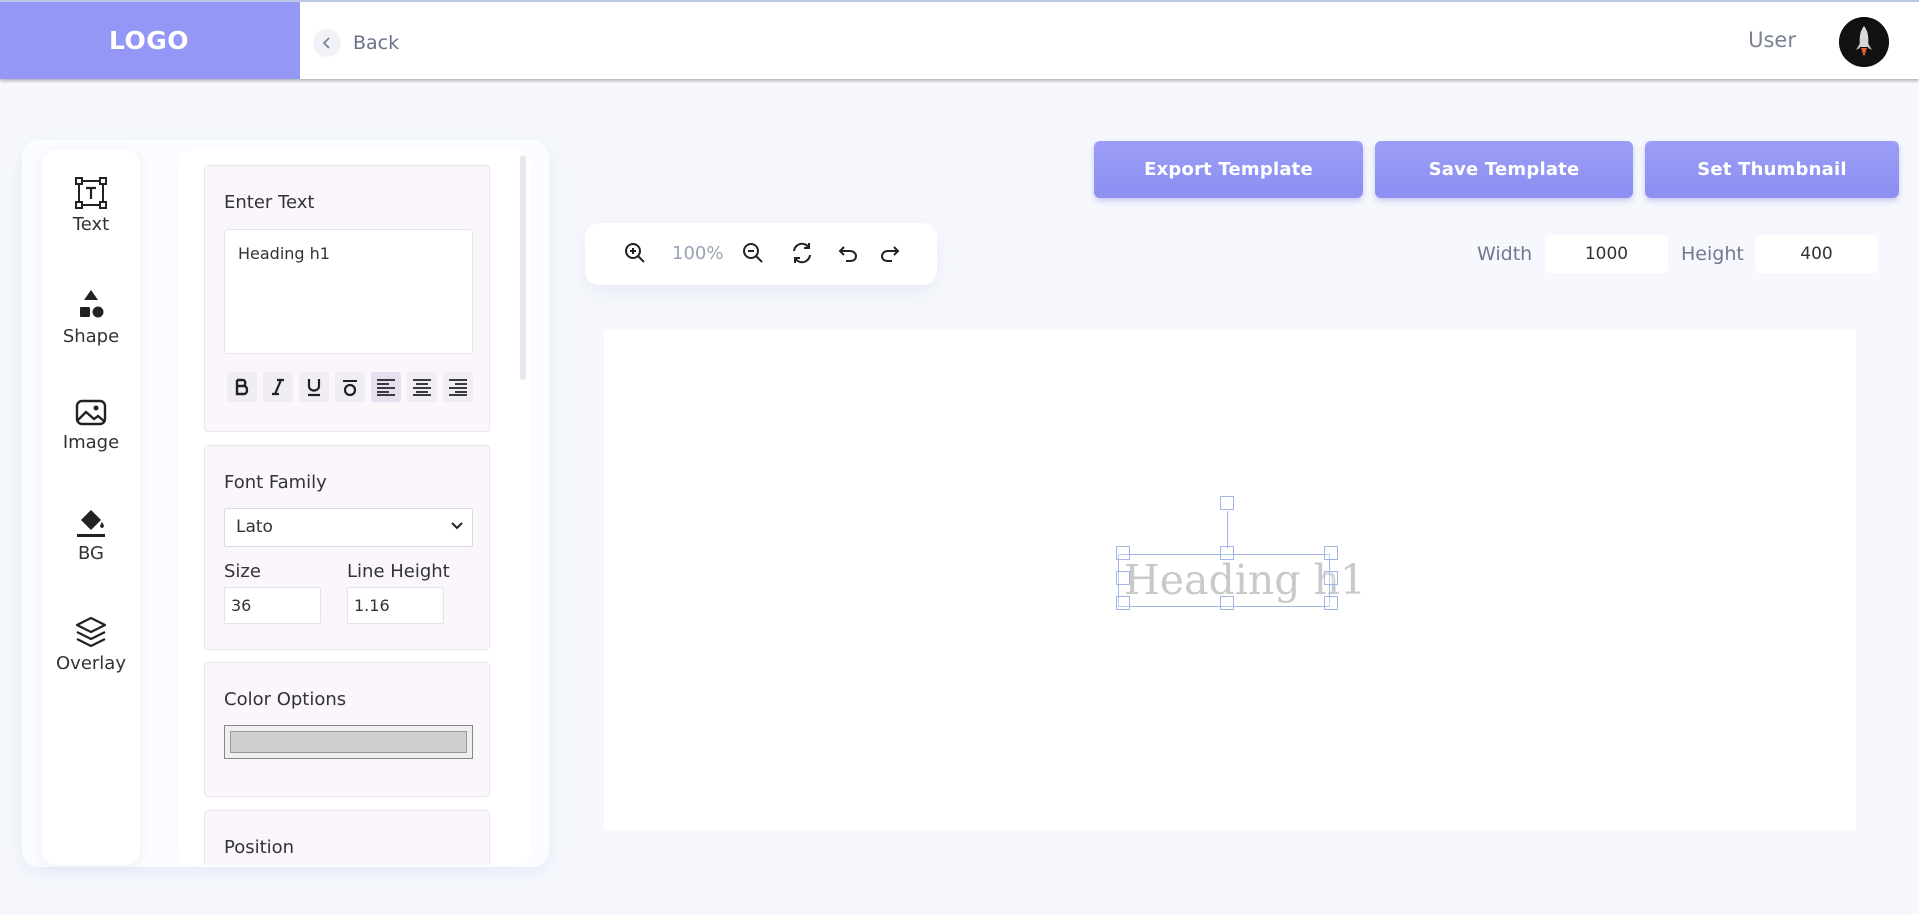 The height and width of the screenshot is (915, 1919). What do you see at coordinates (91, 442) in the screenshot?
I see `tool-image-label: Image` at bounding box center [91, 442].